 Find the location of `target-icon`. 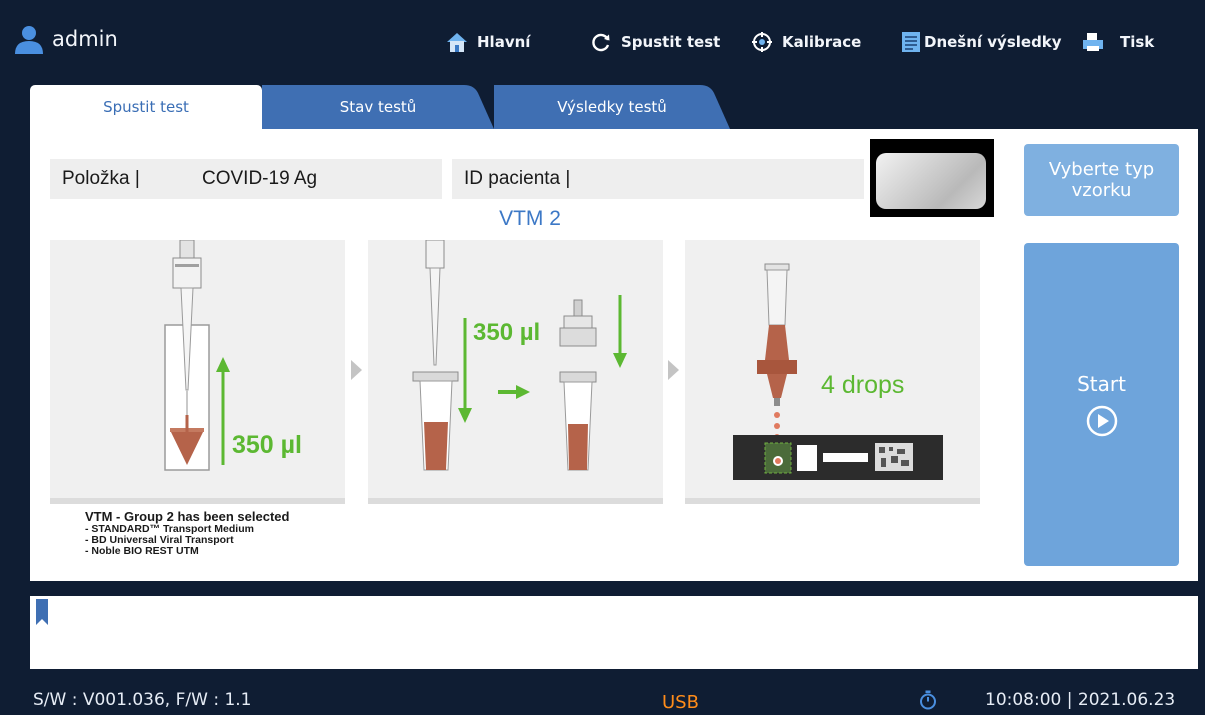

target-icon is located at coordinates (762, 42).